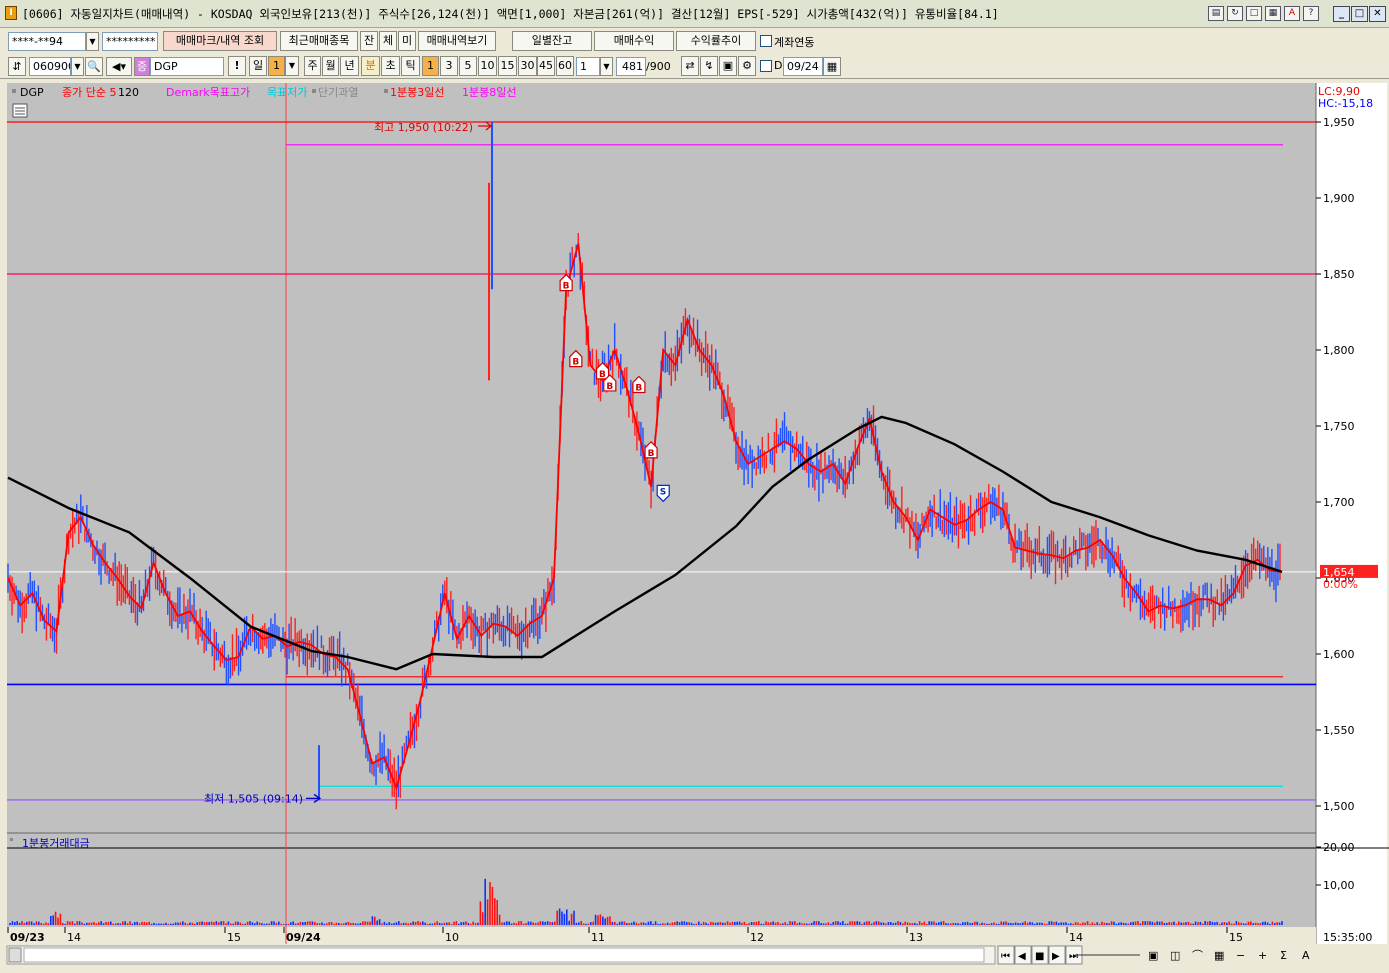 This screenshot has width=1389, height=973. Describe the element at coordinates (92, 41) in the screenshot. I see `account-dropdown-icon: ▼` at that location.